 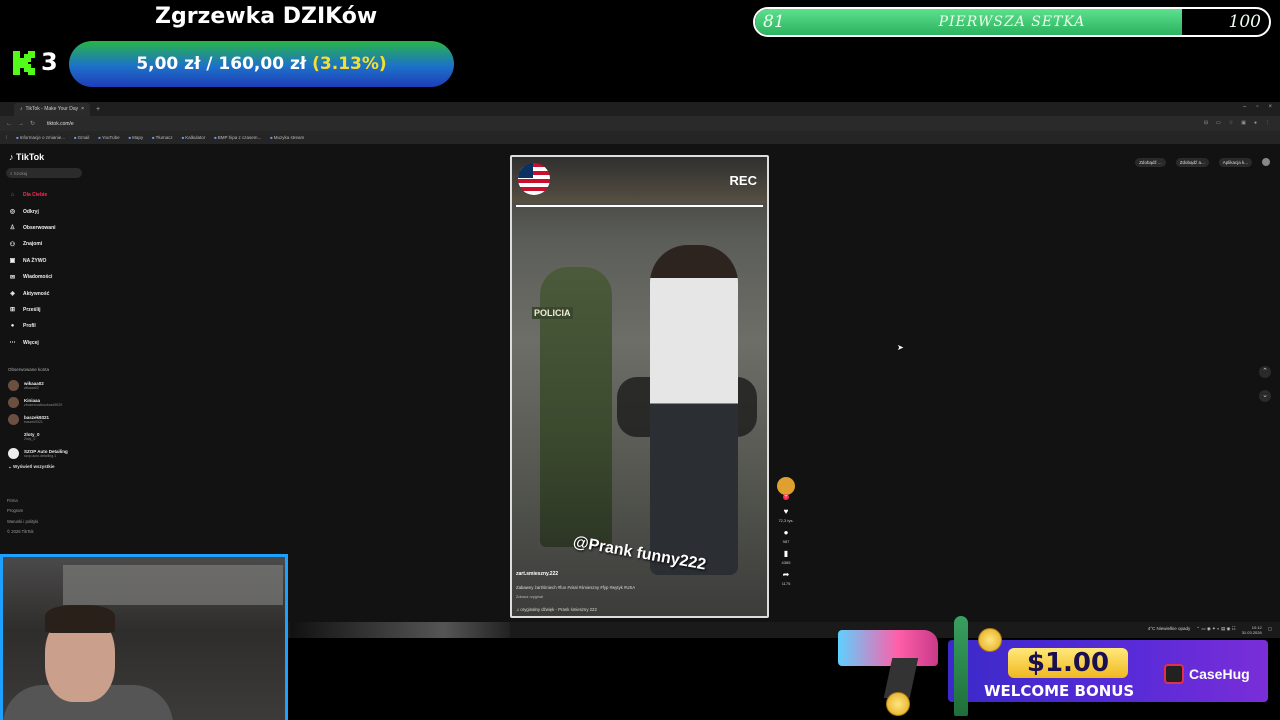 I want to click on footer-link-company: Firma, so click(x=22, y=501).